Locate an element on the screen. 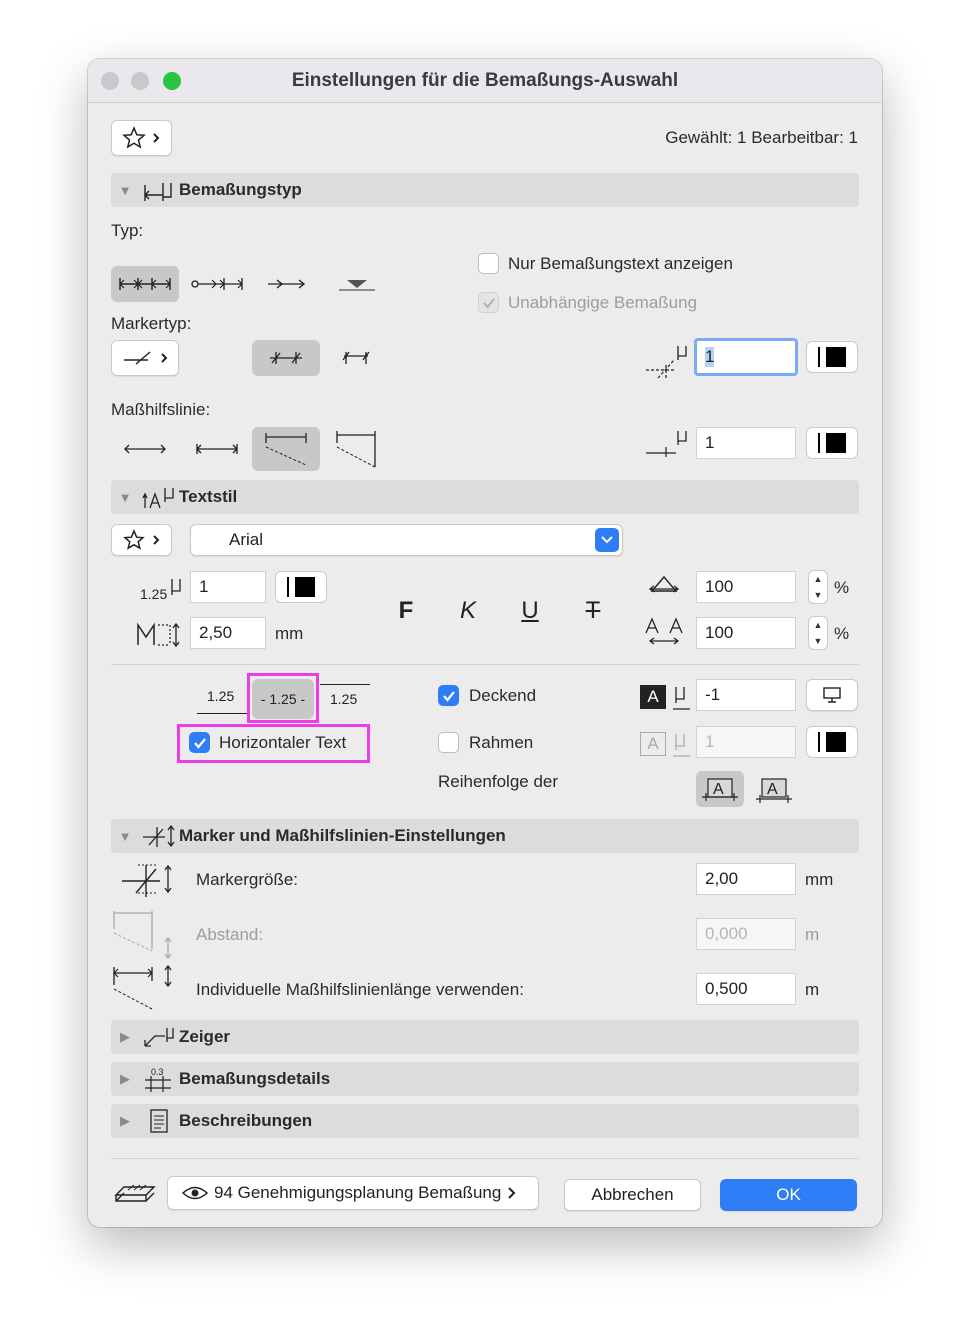 The width and height of the screenshot is (970, 1343). chevron-right-icon is located at coordinates (512, 1193).